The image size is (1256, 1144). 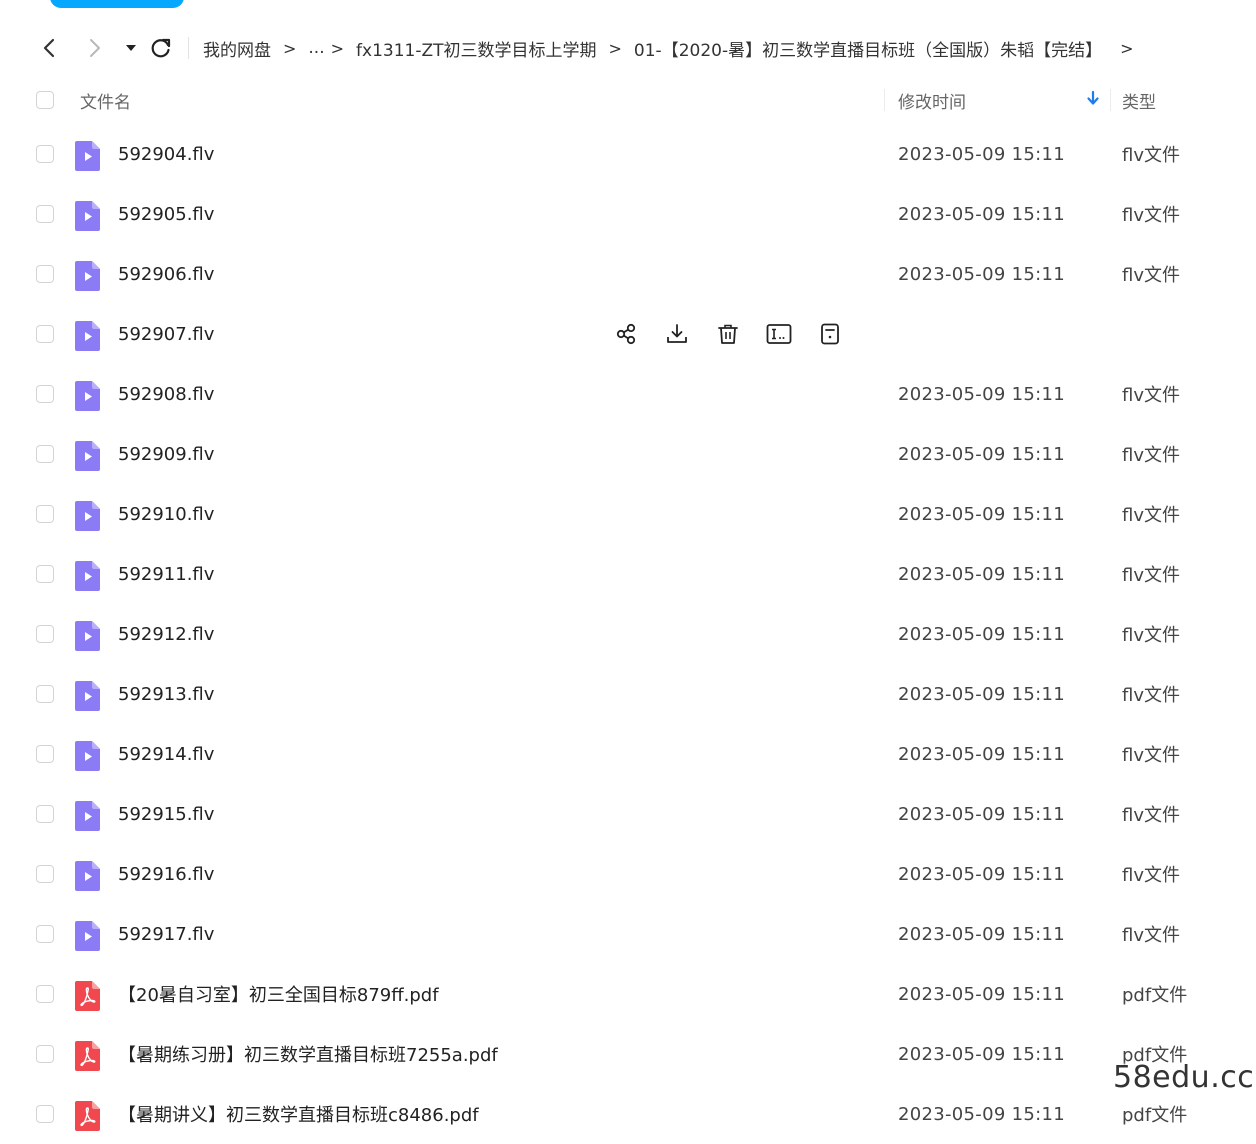 What do you see at coordinates (628, 214) in the screenshot?
I see `file-row: 592905.flv 2023-05-09 15:11 flv文件` at bounding box center [628, 214].